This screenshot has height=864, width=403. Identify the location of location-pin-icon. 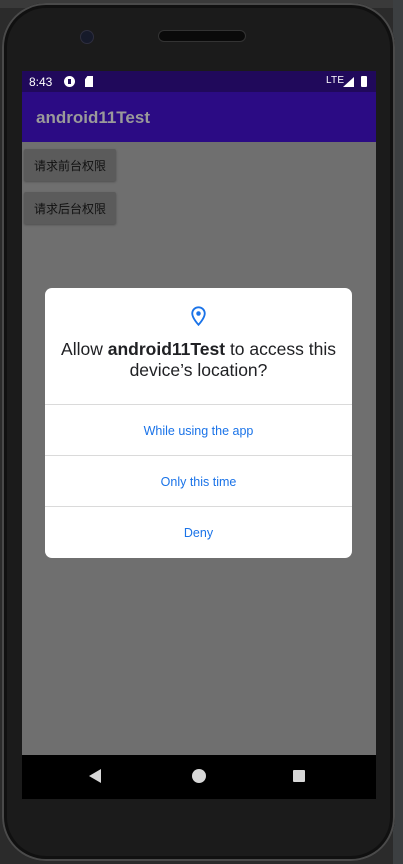
(198, 316).